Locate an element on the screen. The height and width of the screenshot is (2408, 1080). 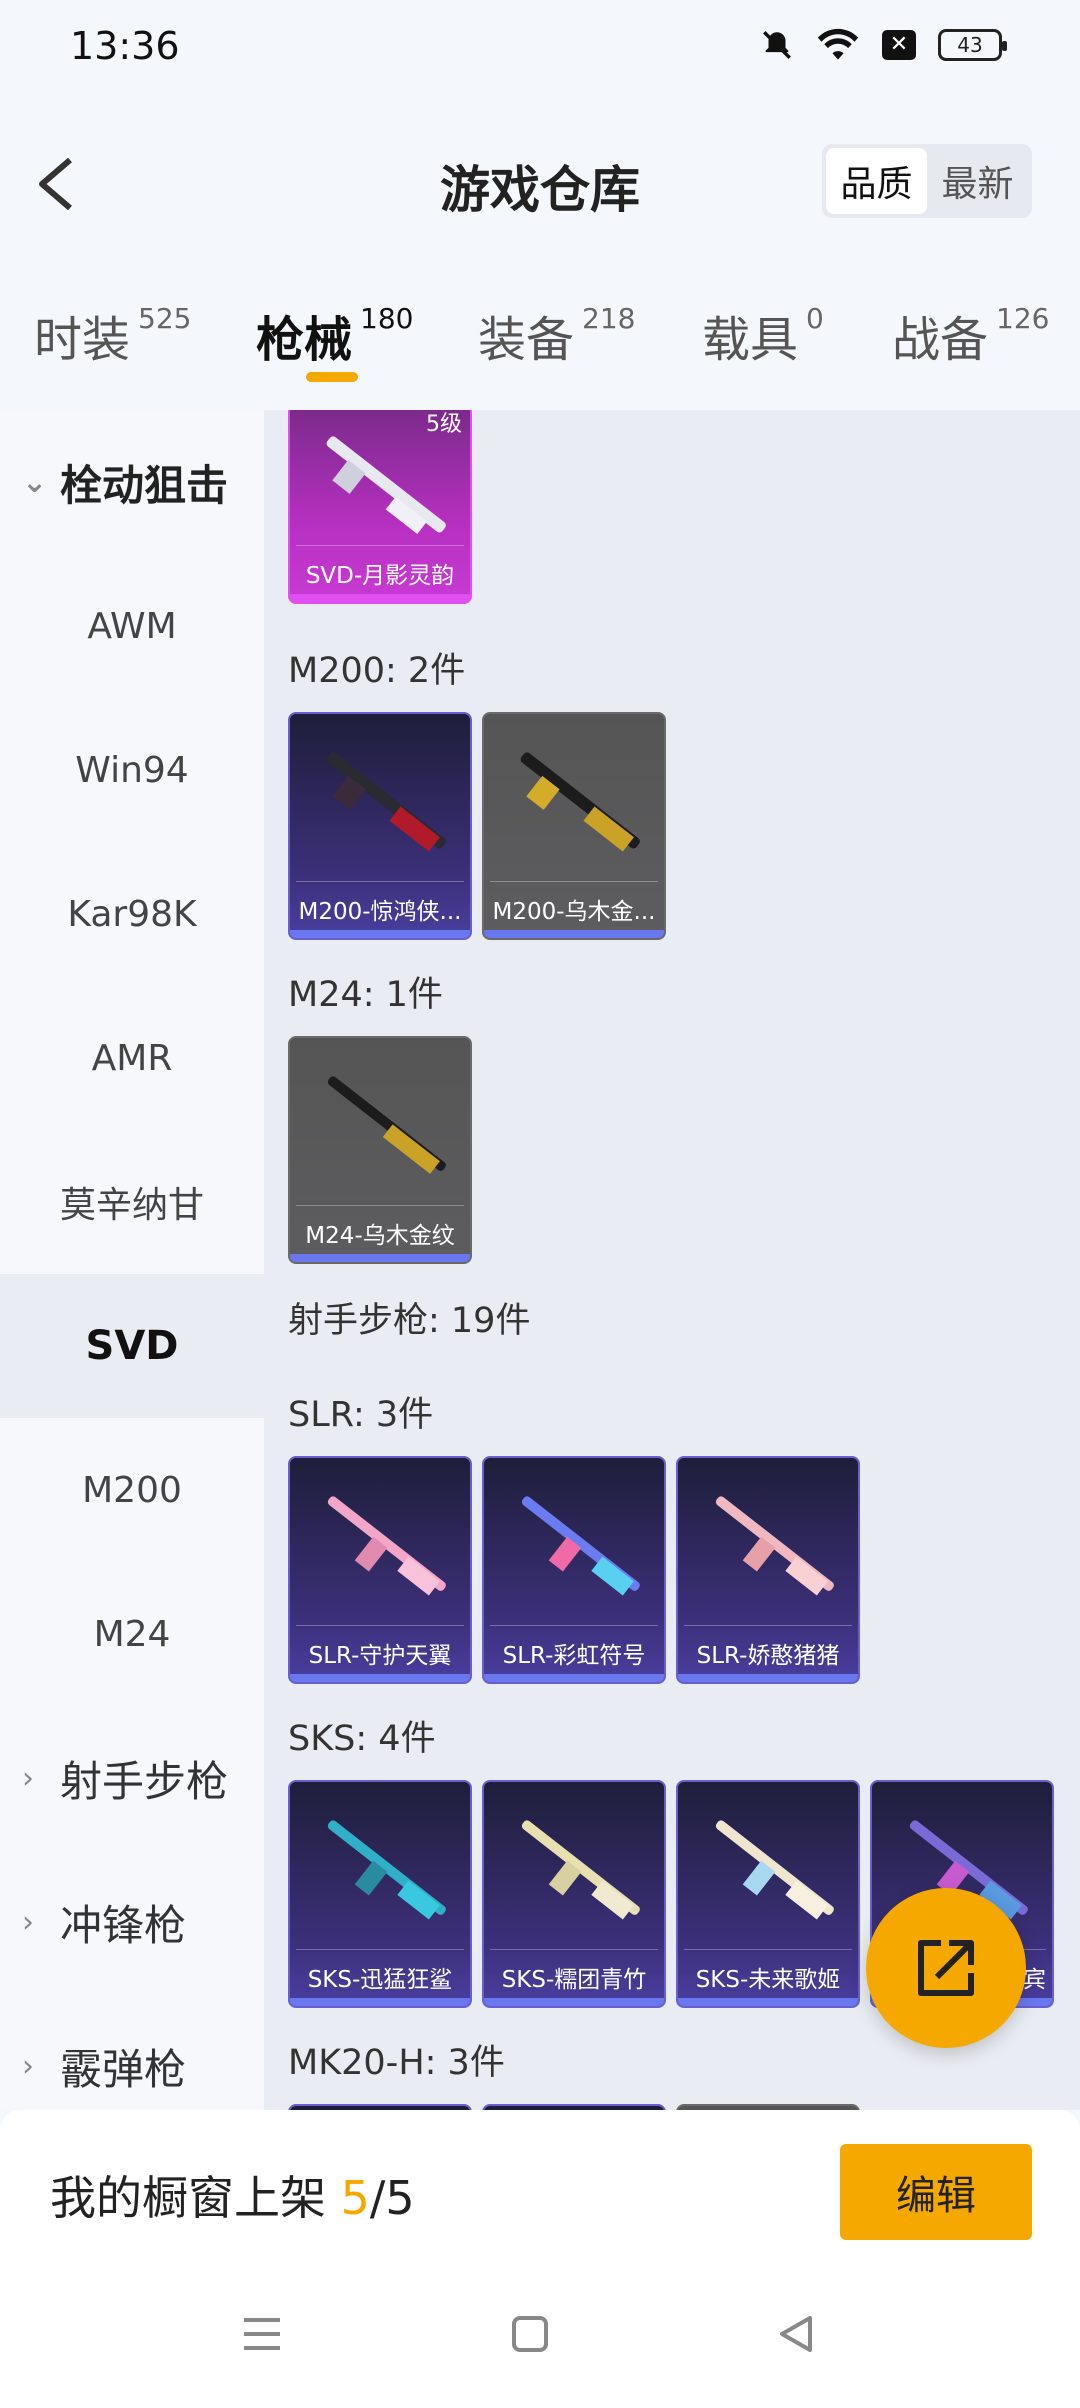
tab-label: 时装 is located at coordinates (82, 340).